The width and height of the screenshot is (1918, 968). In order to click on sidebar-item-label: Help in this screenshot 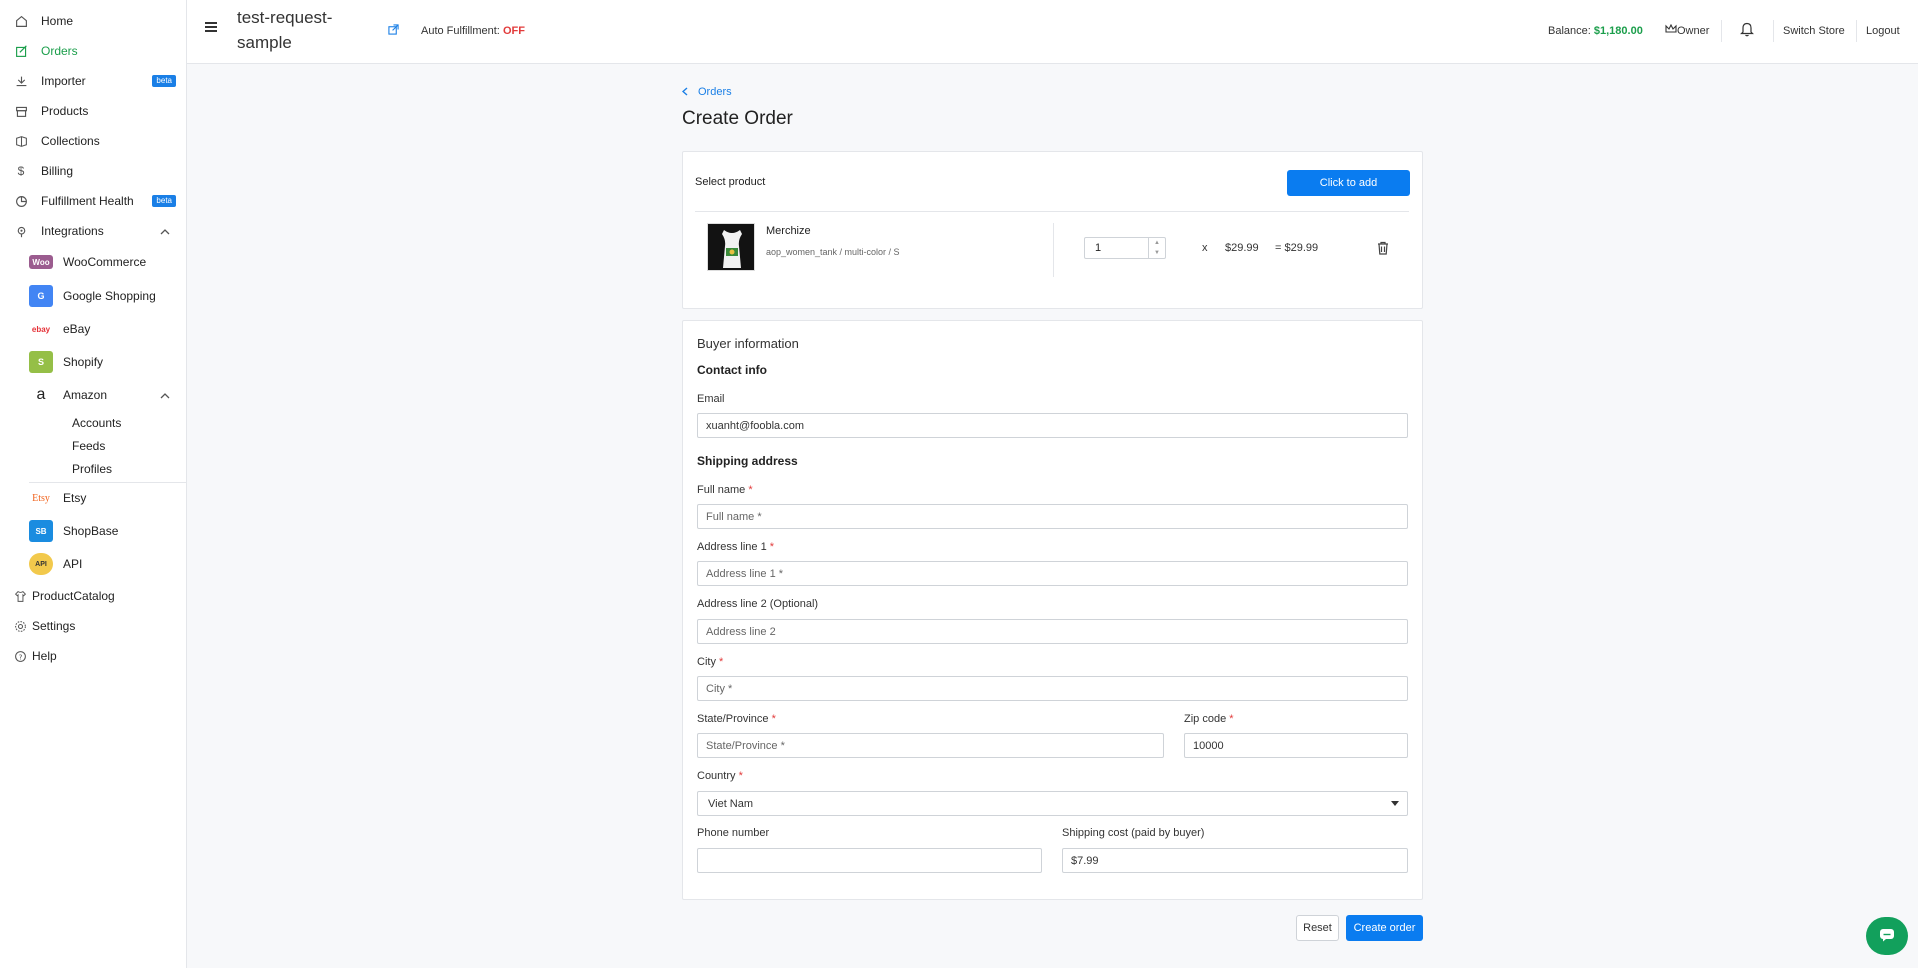, I will do `click(44, 656)`.